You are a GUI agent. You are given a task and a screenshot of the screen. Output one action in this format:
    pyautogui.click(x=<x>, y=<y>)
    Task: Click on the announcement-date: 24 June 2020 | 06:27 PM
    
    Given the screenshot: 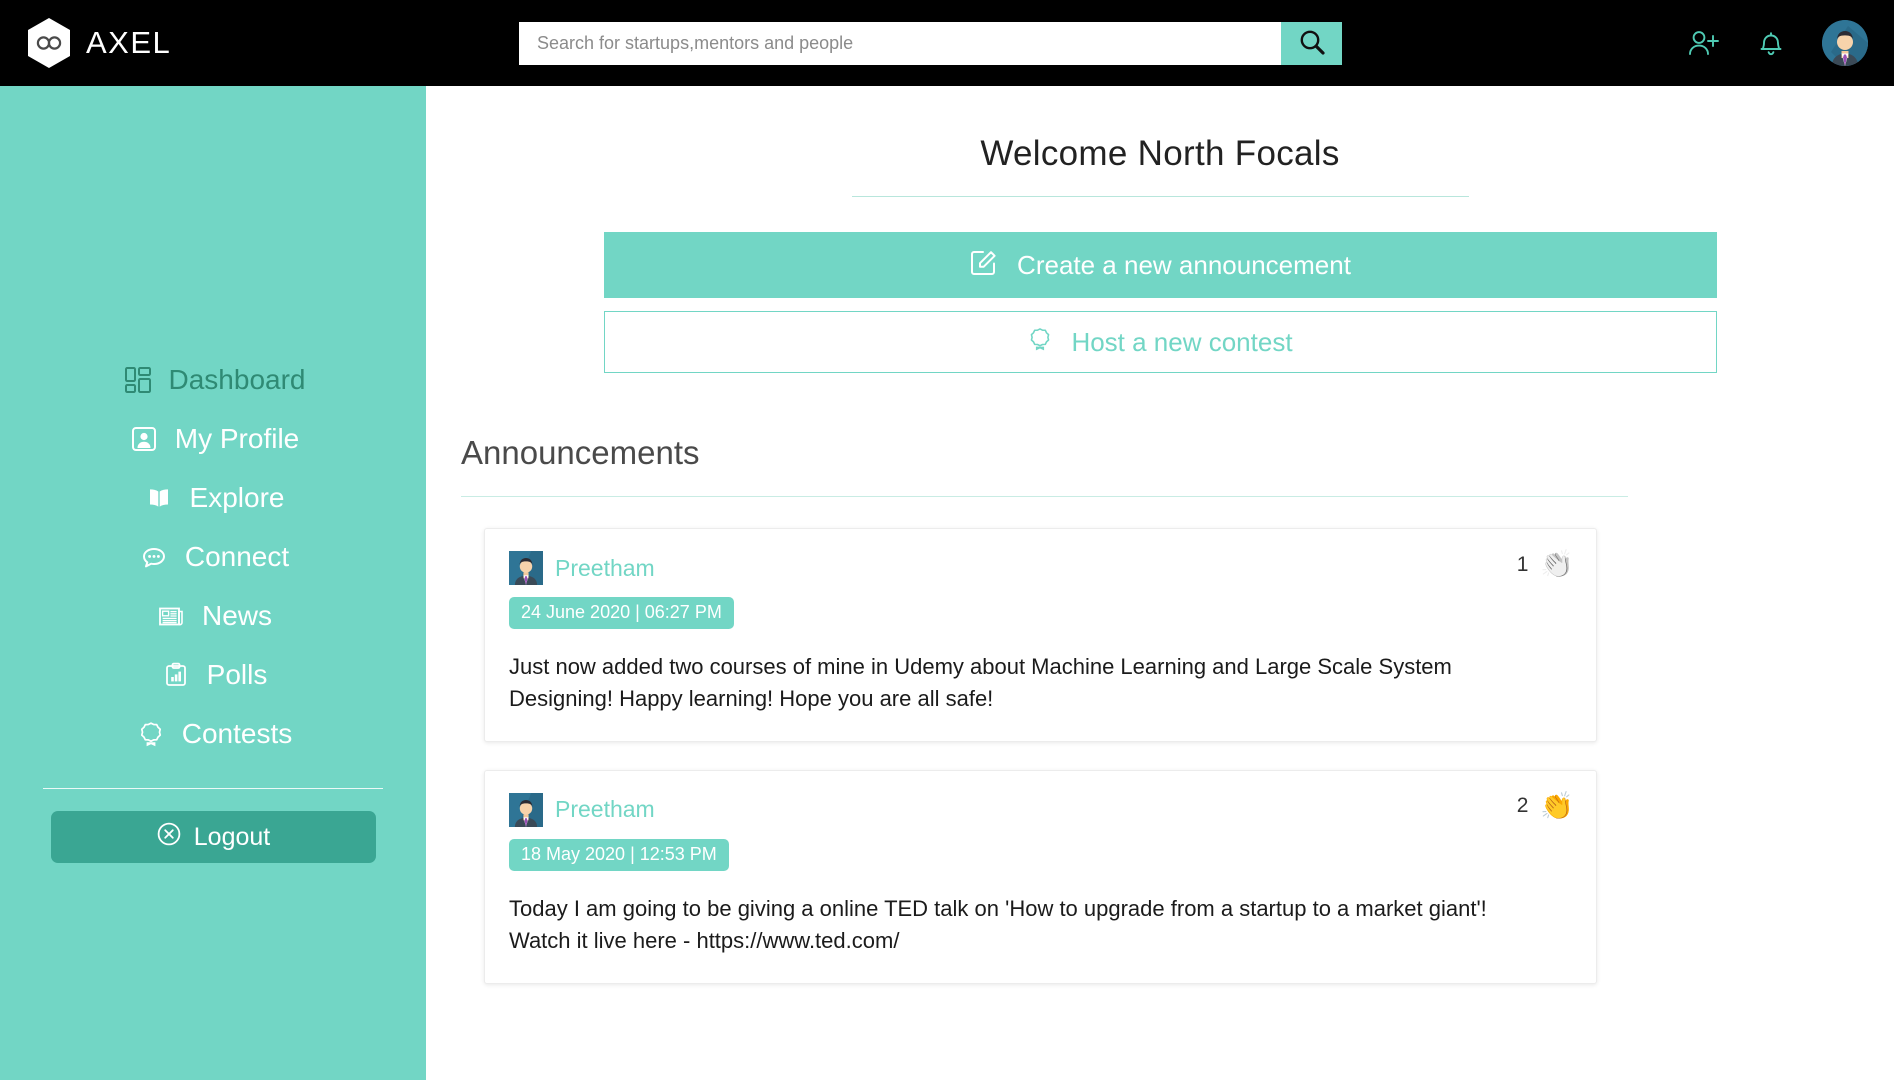 What is the action you would take?
    pyautogui.click(x=621, y=613)
    